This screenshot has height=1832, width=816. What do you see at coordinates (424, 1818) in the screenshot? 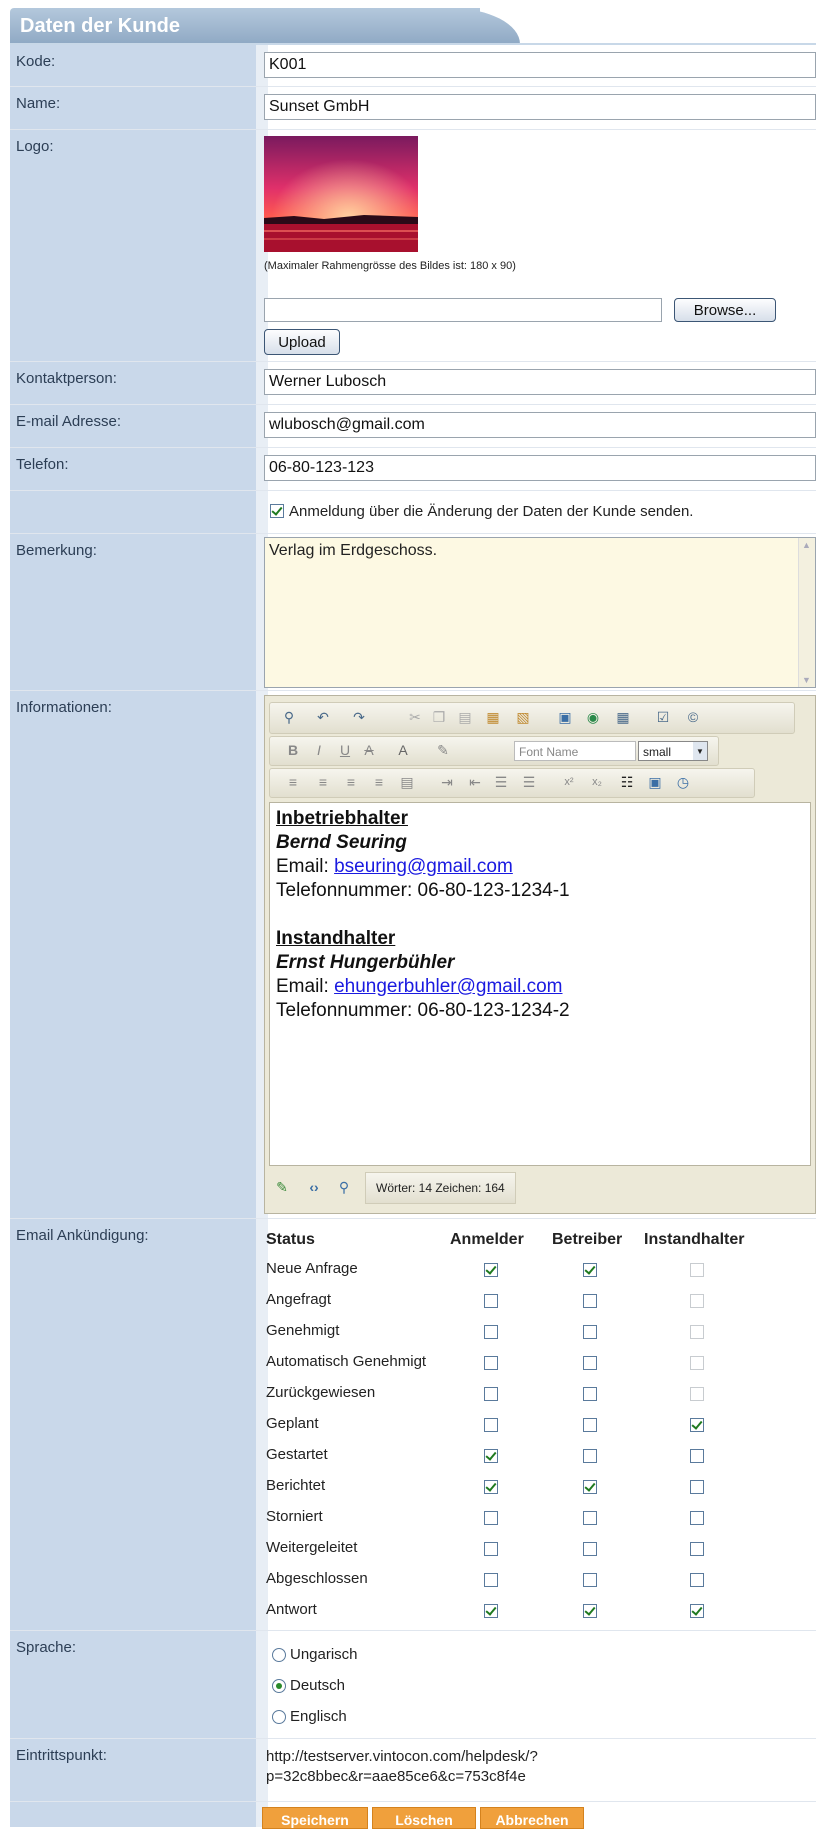
I see `delete-button: Löschen` at bounding box center [424, 1818].